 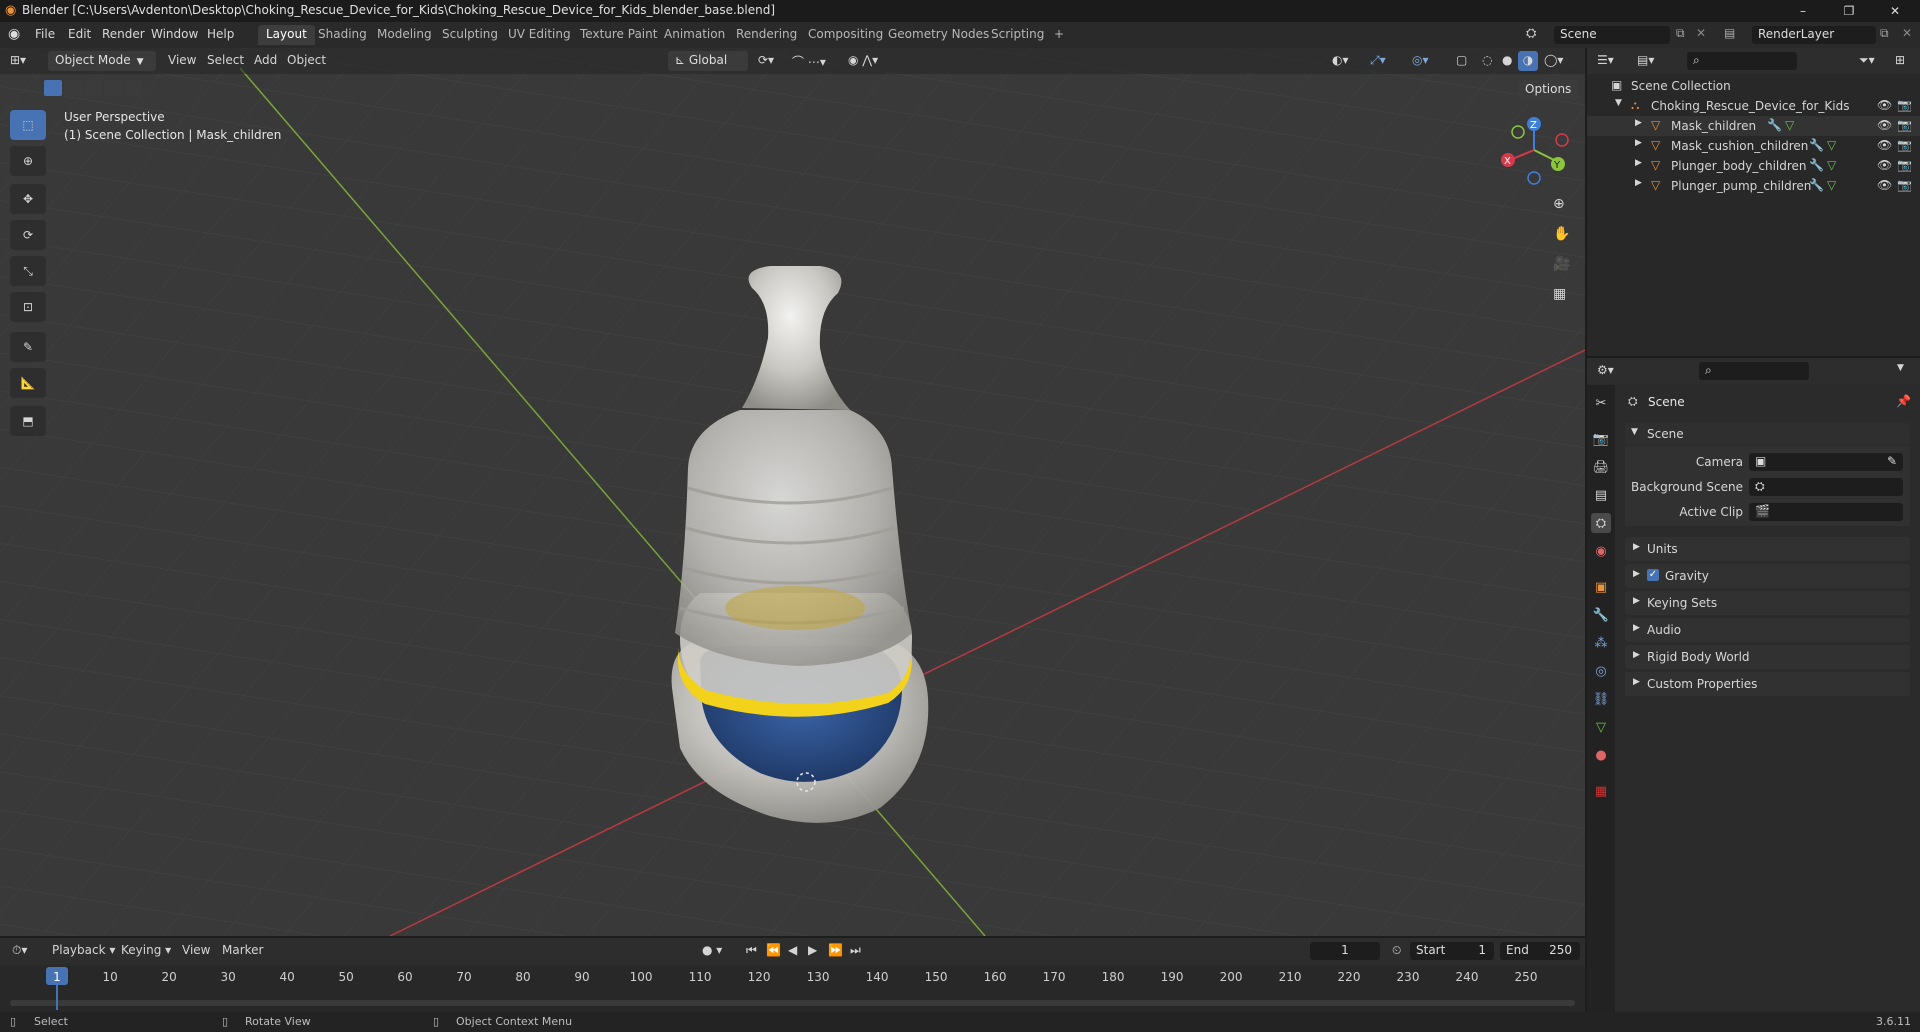 I want to click on maximize-button: ❐, so click(x=1849, y=11).